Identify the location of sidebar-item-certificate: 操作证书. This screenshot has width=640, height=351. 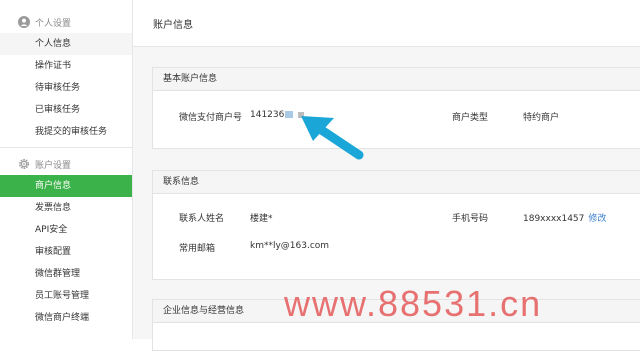
(66, 66).